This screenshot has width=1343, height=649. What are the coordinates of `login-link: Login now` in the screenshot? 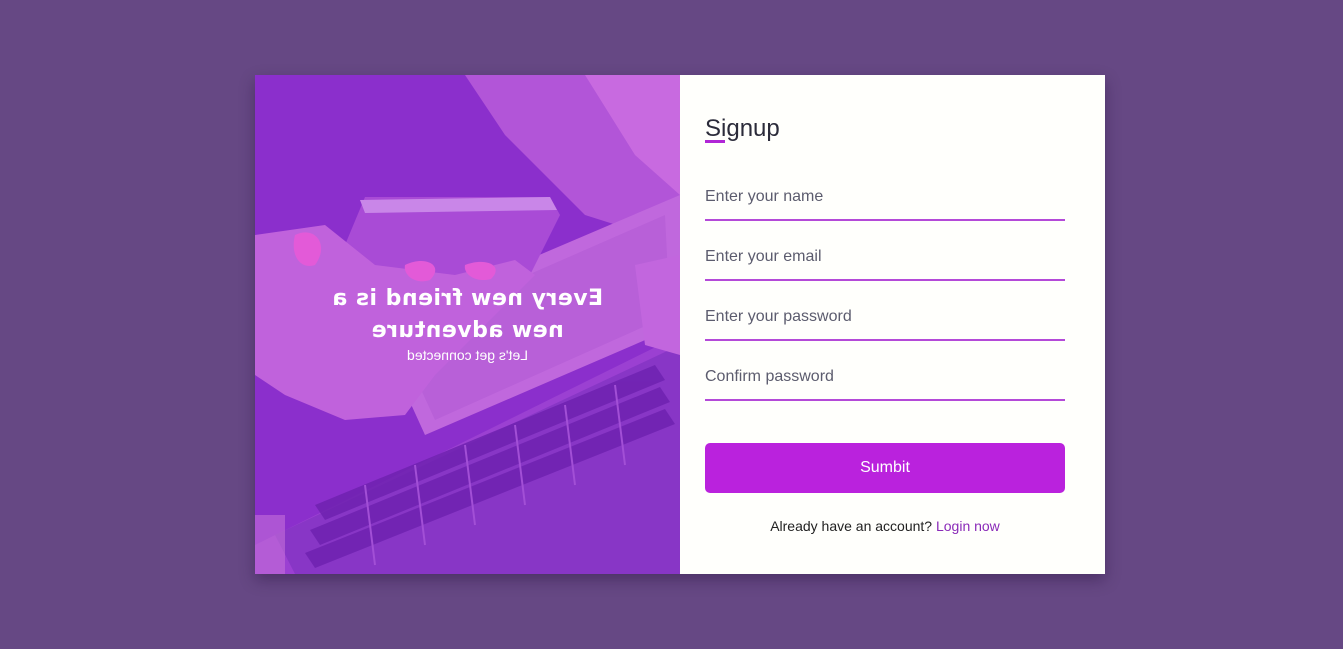 It's located at (968, 526).